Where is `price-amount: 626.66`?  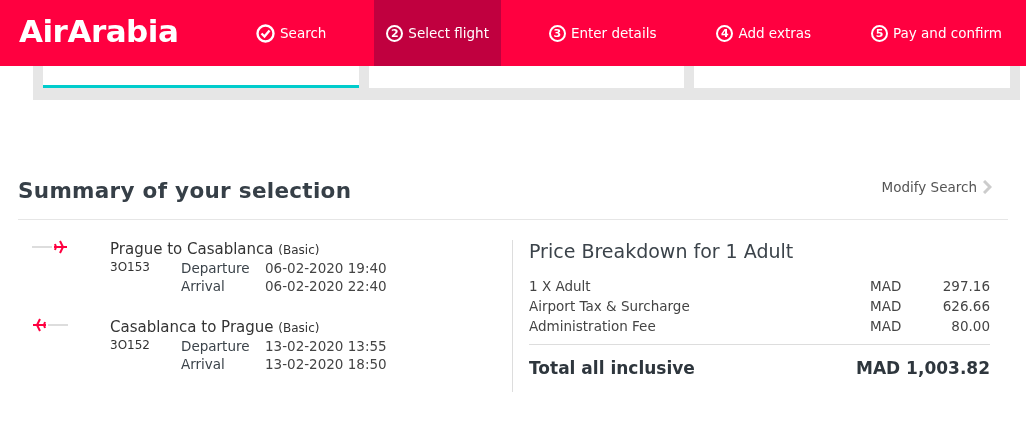 price-amount: 626.66 is located at coordinates (965, 306).